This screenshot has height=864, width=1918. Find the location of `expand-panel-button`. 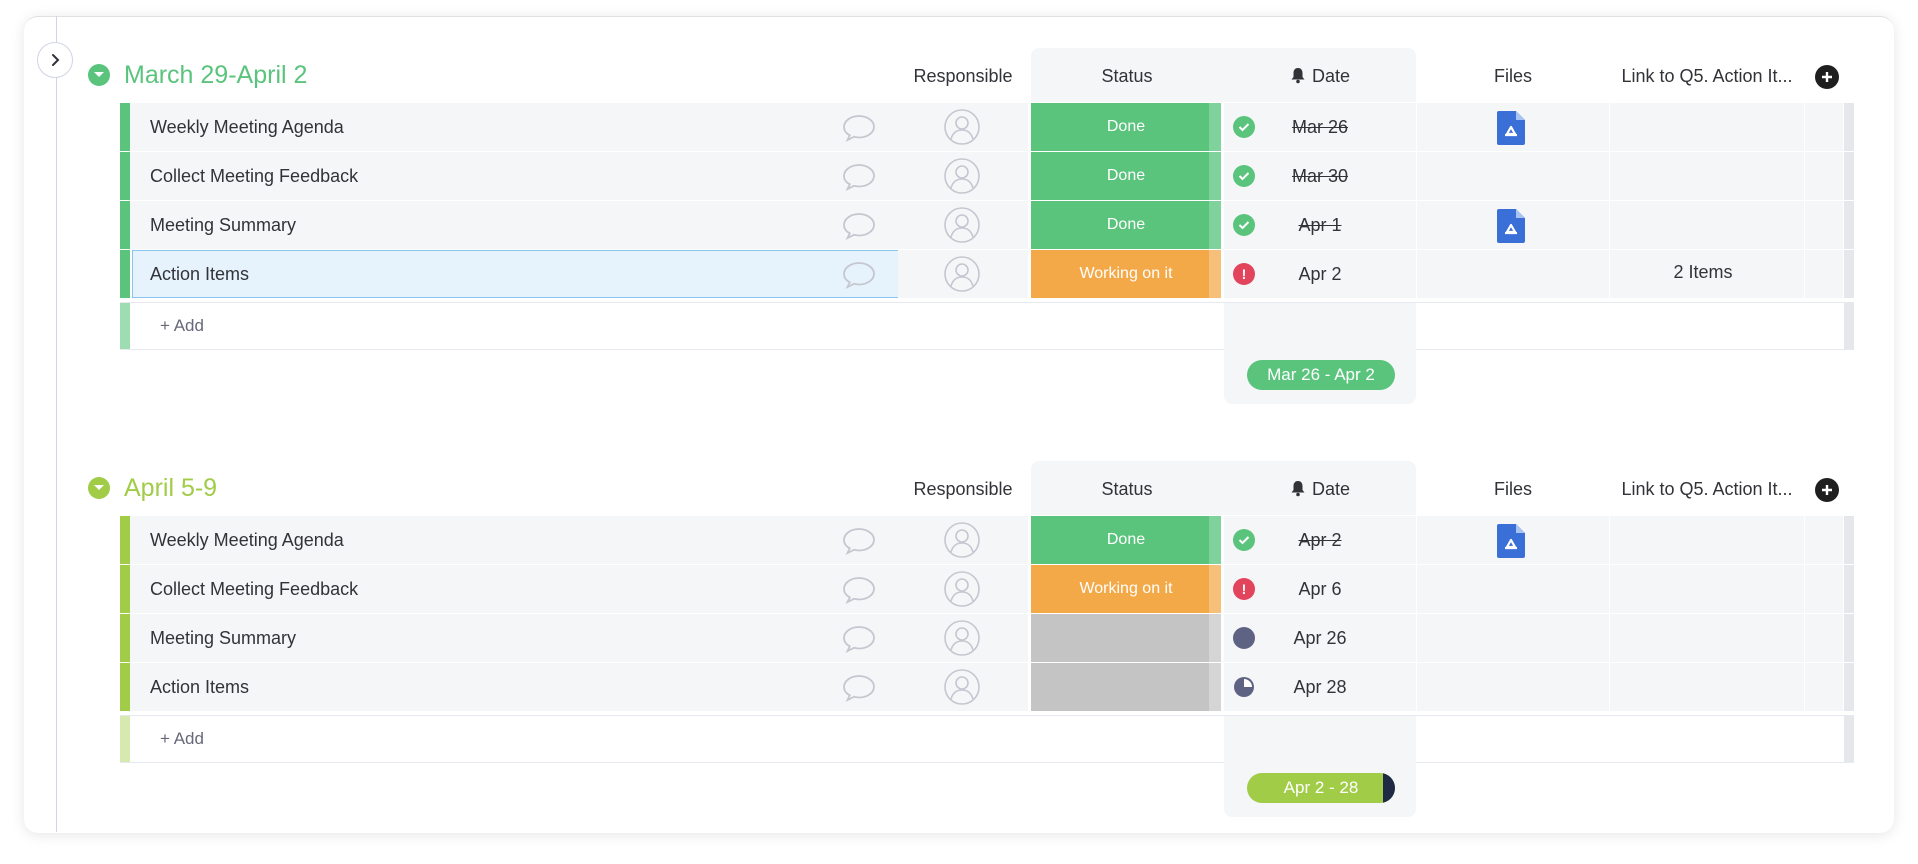

expand-panel-button is located at coordinates (55, 60).